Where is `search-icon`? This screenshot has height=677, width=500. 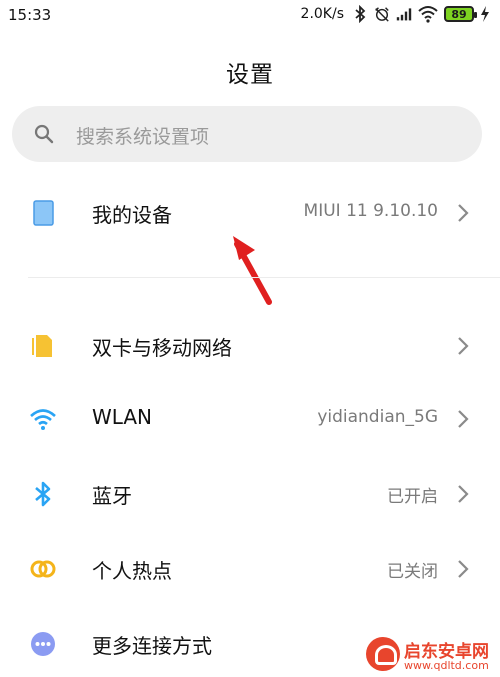
search-icon is located at coordinates (44, 134).